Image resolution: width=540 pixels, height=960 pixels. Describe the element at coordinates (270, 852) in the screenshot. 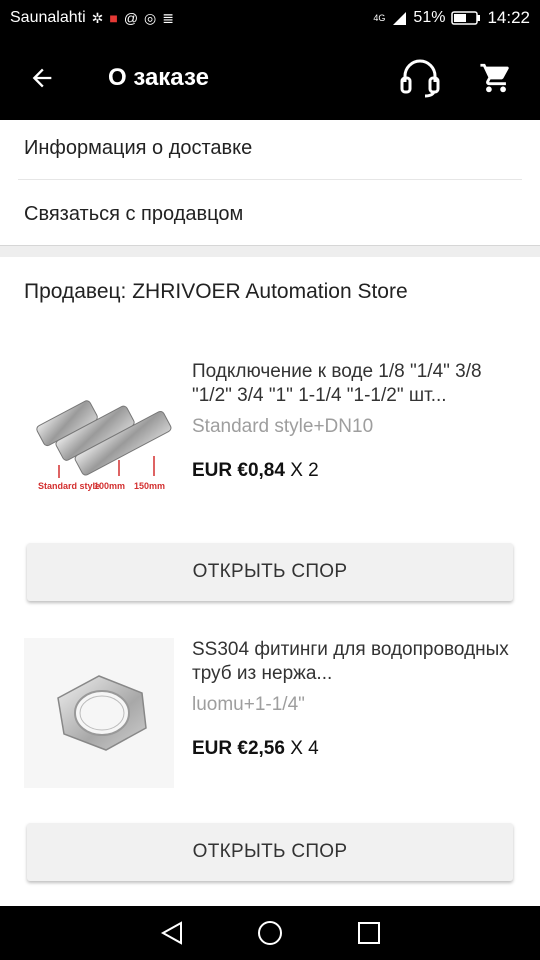

I see `open-dispute-button-2: ОТКРЫТЬ СПОР` at that location.